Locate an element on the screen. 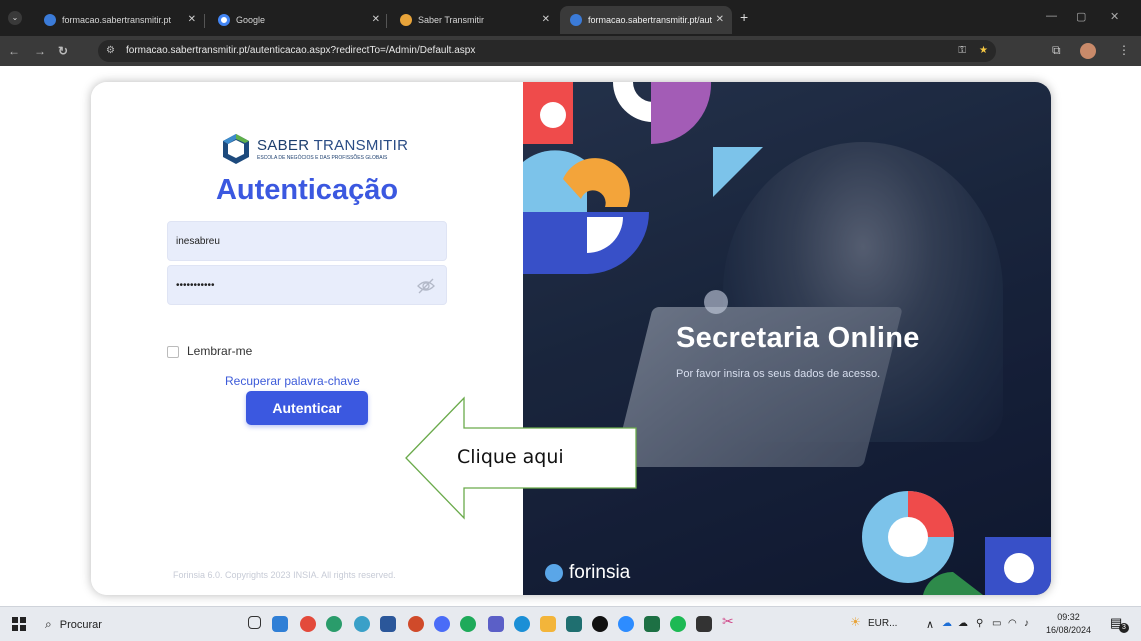 The width and height of the screenshot is (1141, 641). whatsapp-app-icon is located at coordinates (468, 624).